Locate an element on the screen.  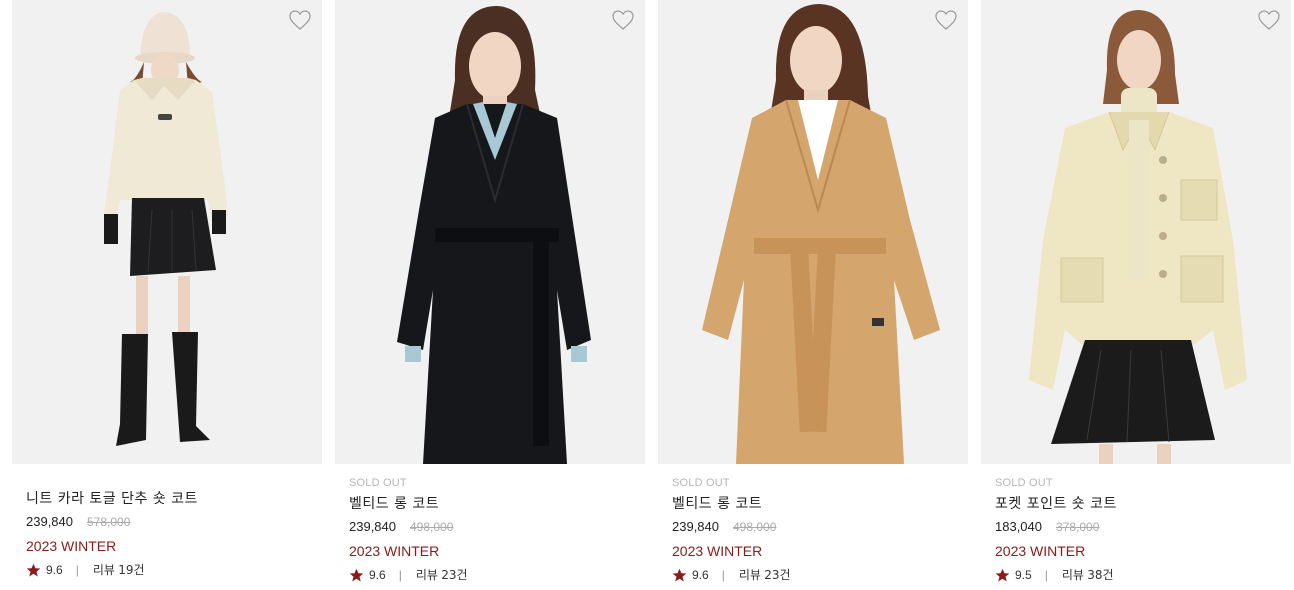
review-row: 9.5 | 리뷰 38건 is located at coordinates (1143, 575).